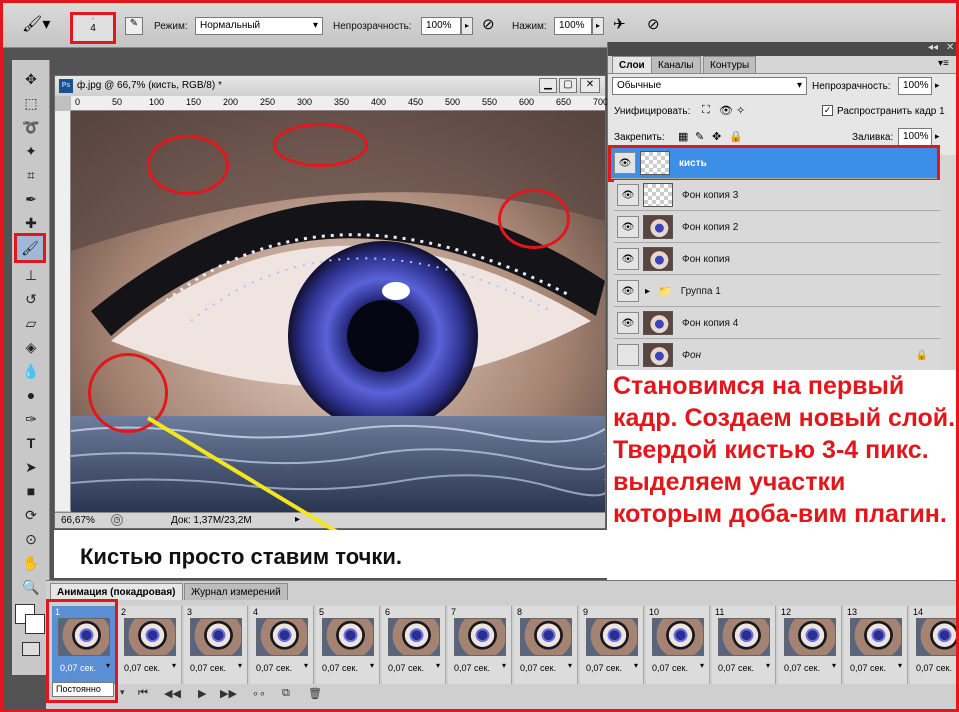 The width and height of the screenshot is (959, 712). I want to click on flow-slider-arrow-icon: ▸, so click(598, 26).